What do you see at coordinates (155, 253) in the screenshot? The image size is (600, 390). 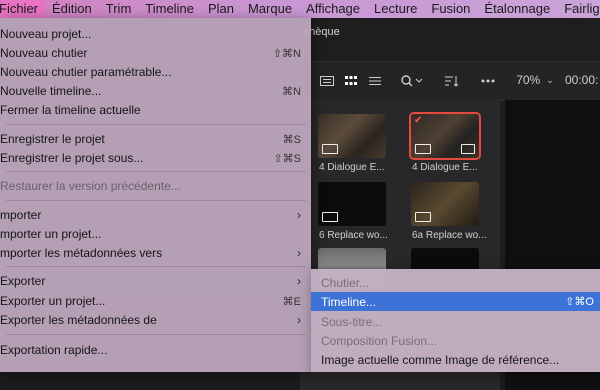 I see `menu-item-importer-metadonnees: mporter les métadonnées vers ›` at bounding box center [155, 253].